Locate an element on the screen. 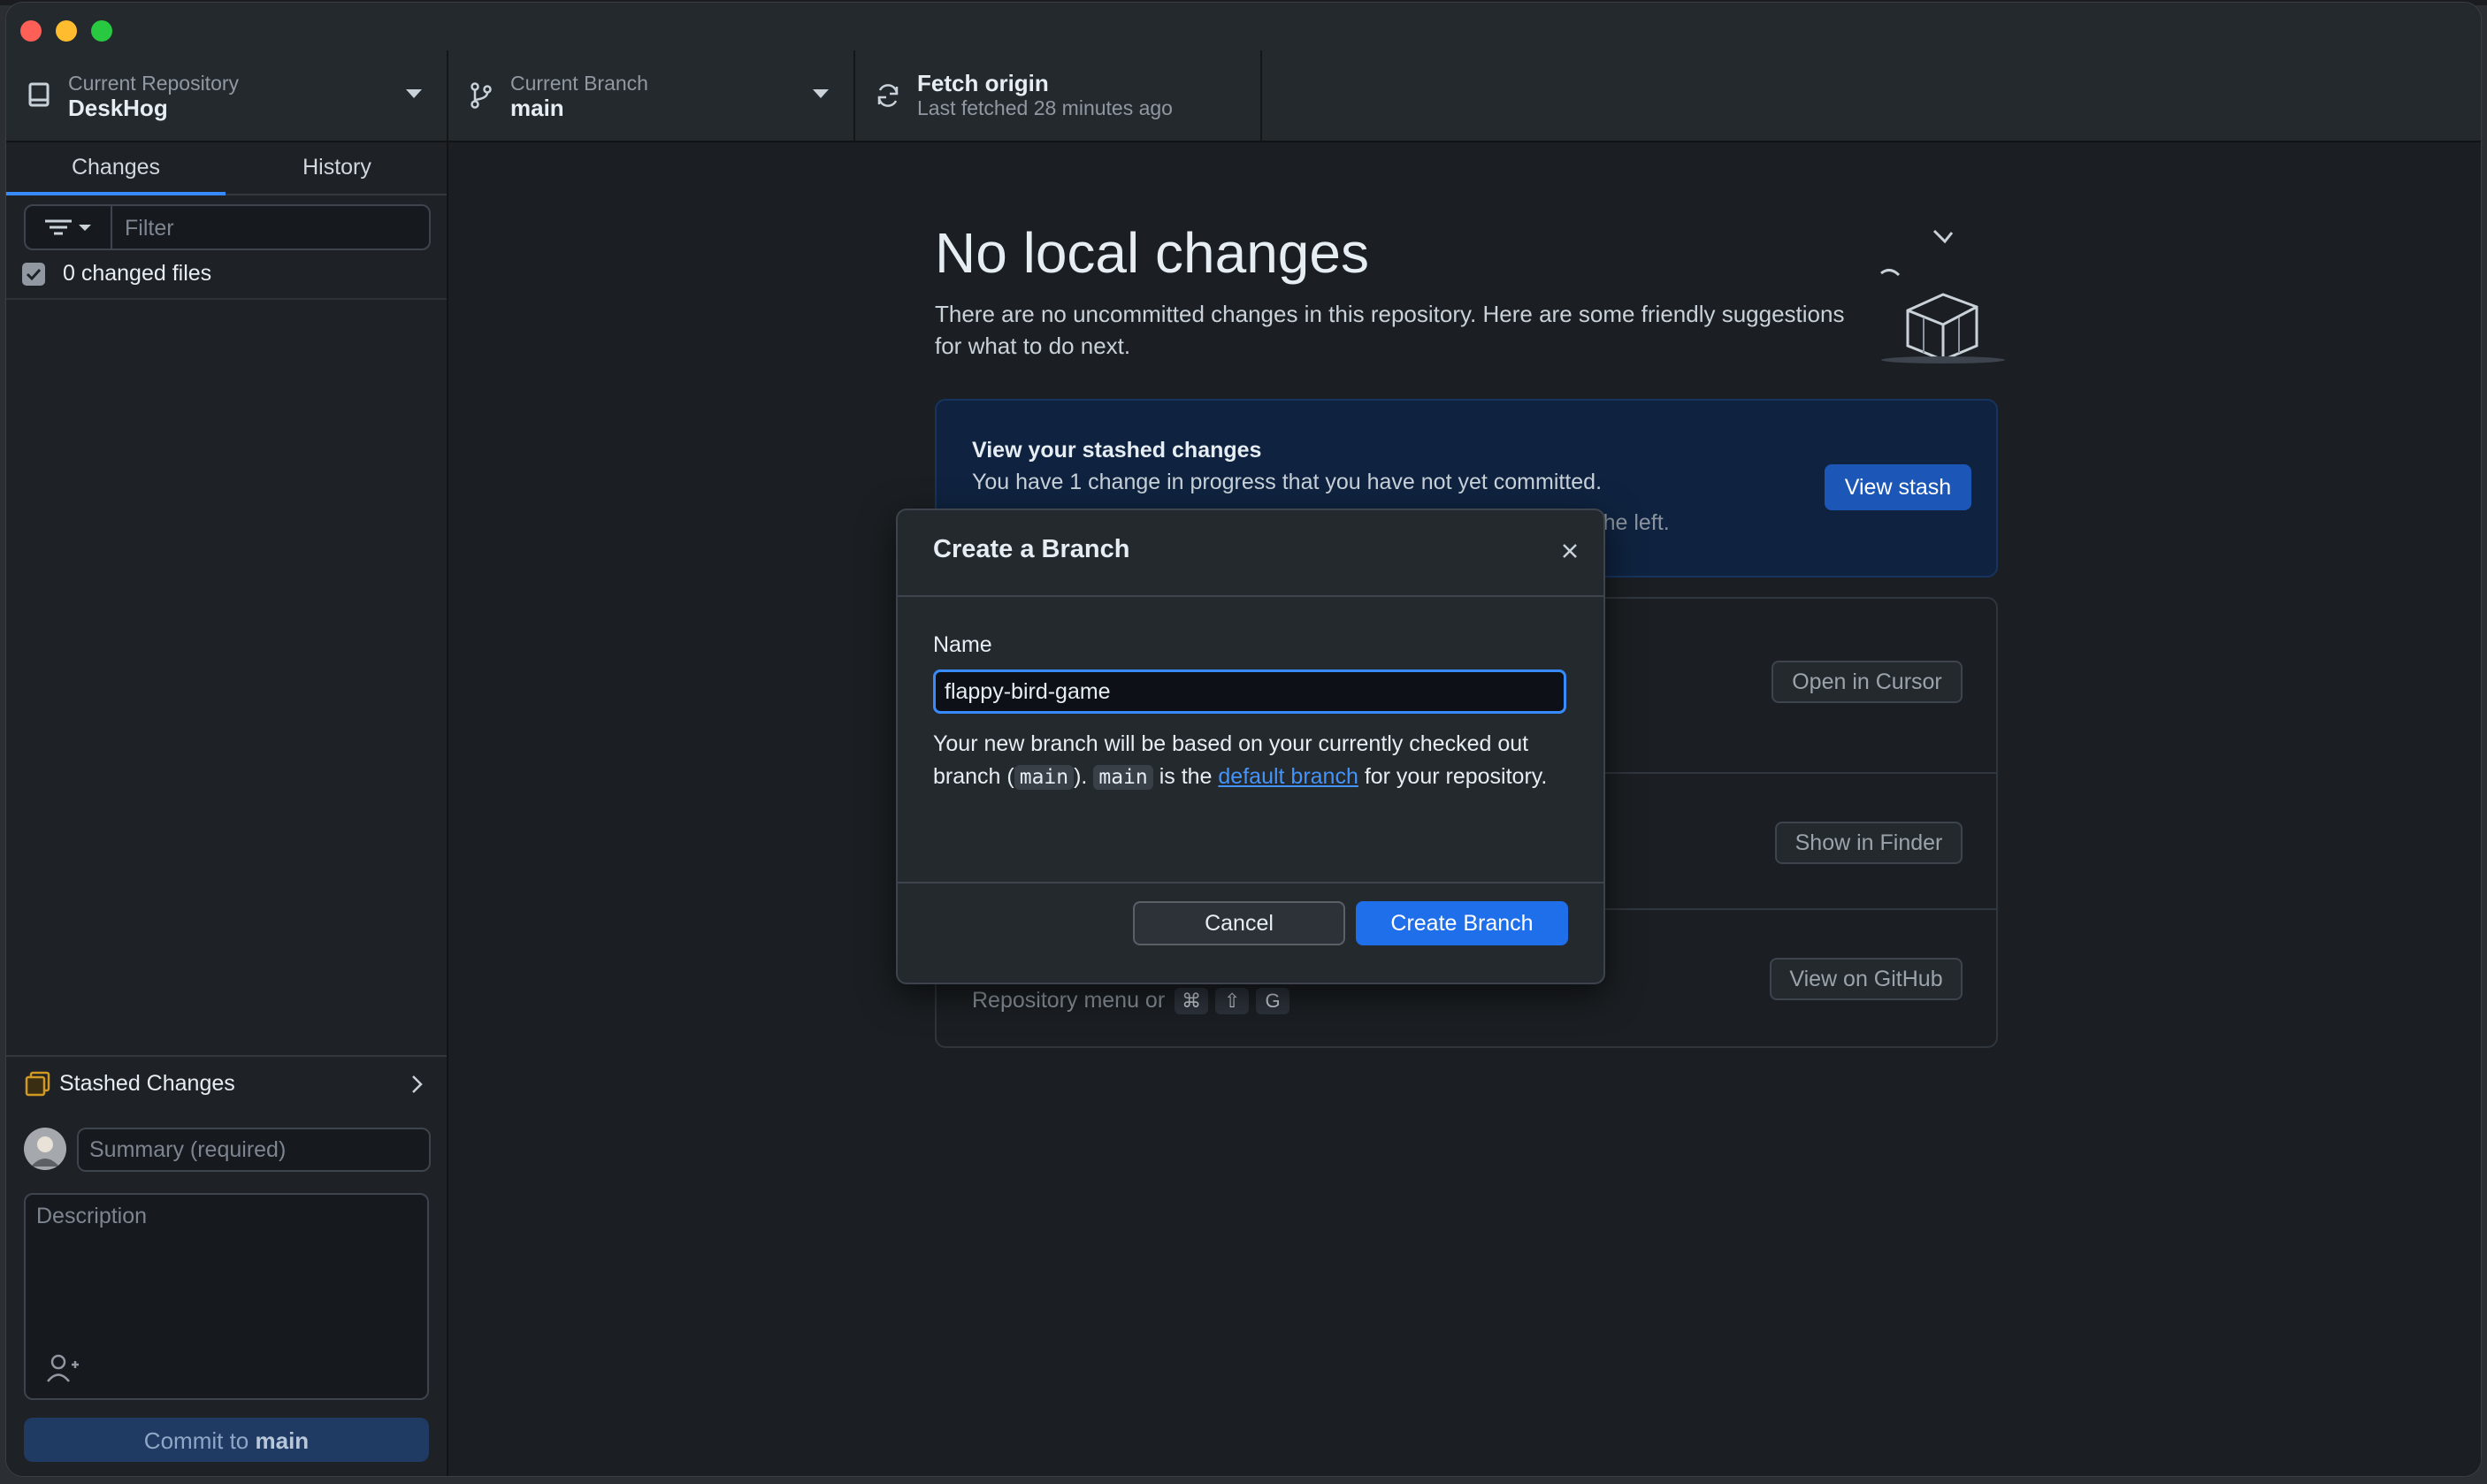 The image size is (2487, 1484). stash-icon is located at coordinates (37, 1084).